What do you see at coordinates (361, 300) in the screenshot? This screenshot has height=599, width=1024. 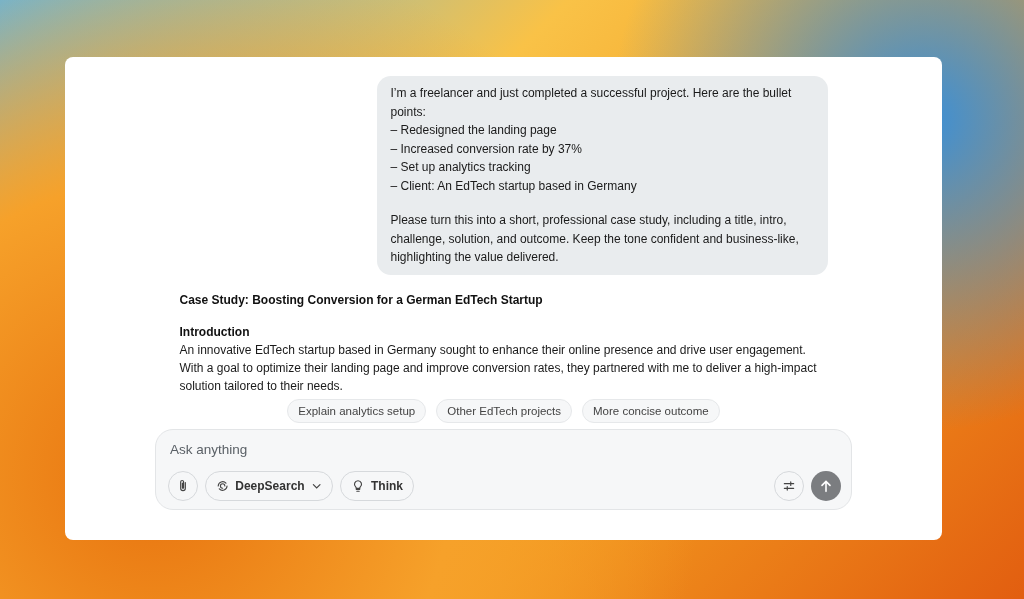 I see `response-title: Case Study: Boosting Conversion for a German EdTech Startup` at bounding box center [361, 300].